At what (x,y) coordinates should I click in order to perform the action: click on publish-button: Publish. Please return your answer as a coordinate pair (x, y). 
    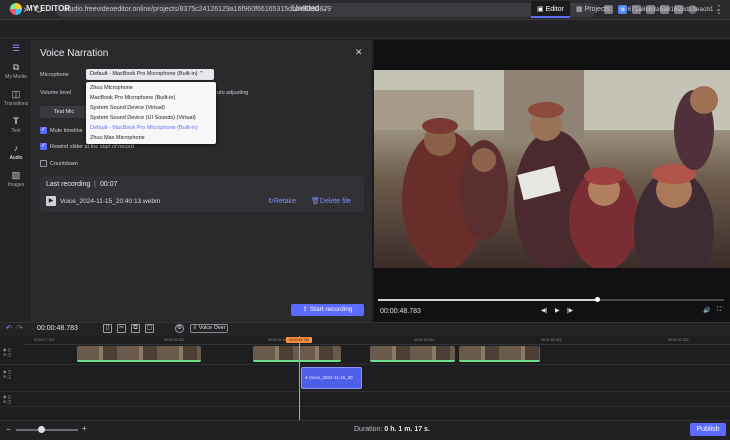
    Looking at the image, I should click on (708, 429).